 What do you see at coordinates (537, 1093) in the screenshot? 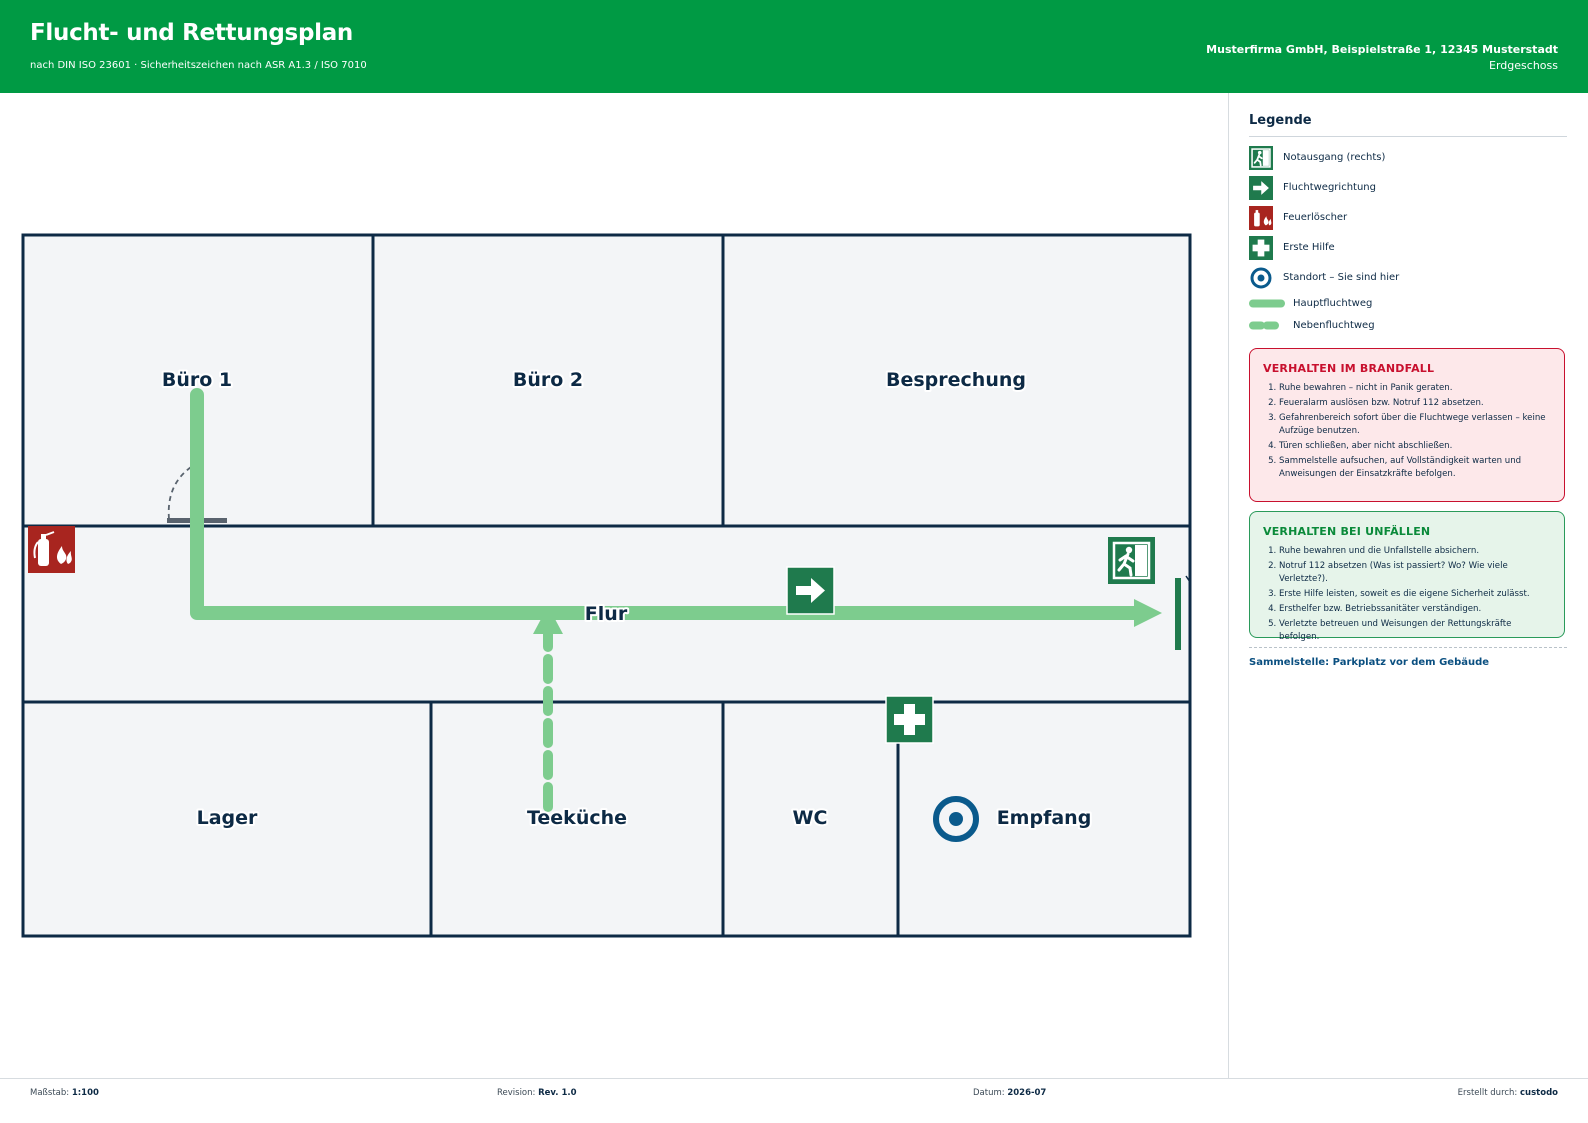
I see `footer-revision: Revision: Rev. 1.0` at bounding box center [537, 1093].